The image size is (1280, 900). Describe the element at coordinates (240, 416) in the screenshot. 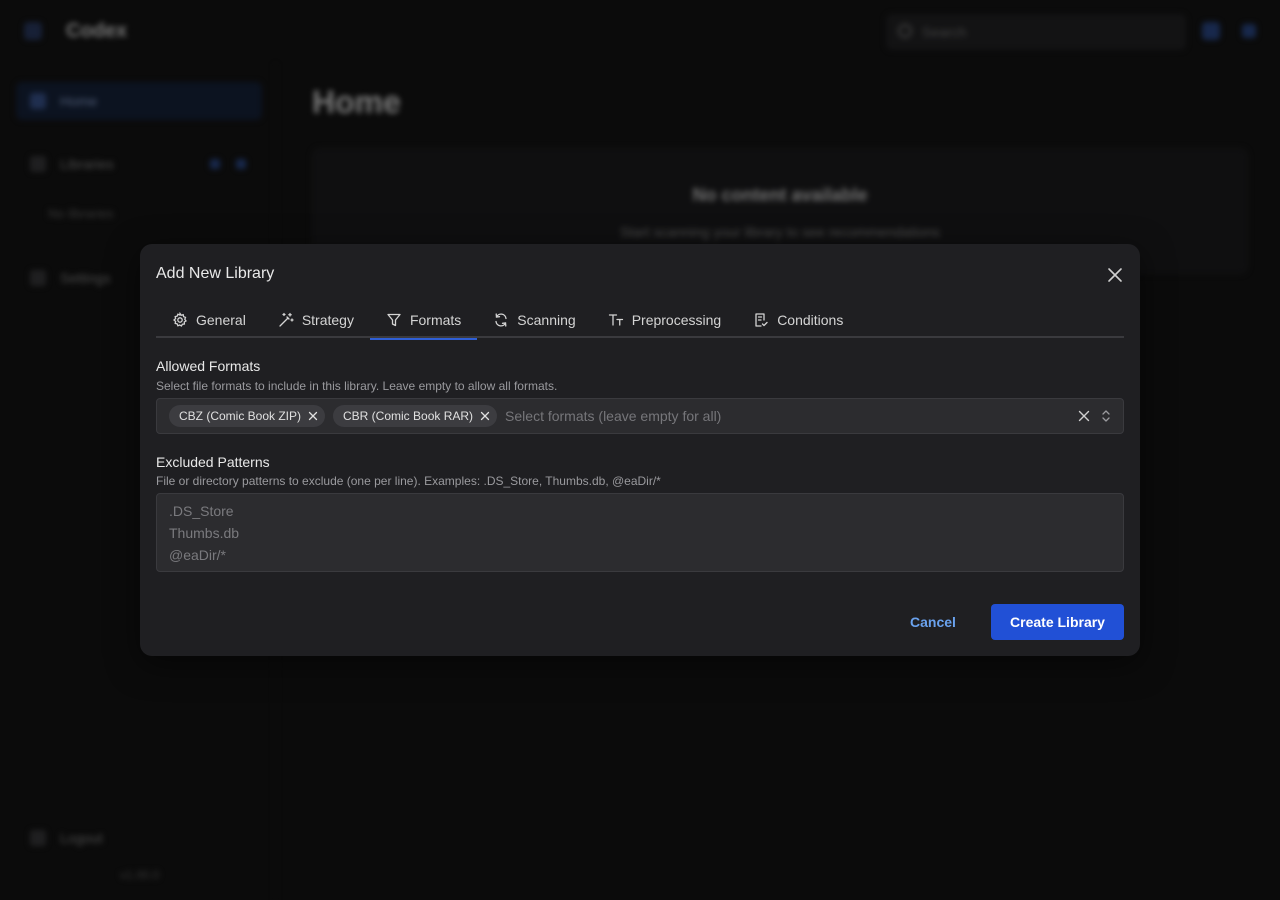

I see `pill-label: CBZ (Comic Book ZIP)` at that location.